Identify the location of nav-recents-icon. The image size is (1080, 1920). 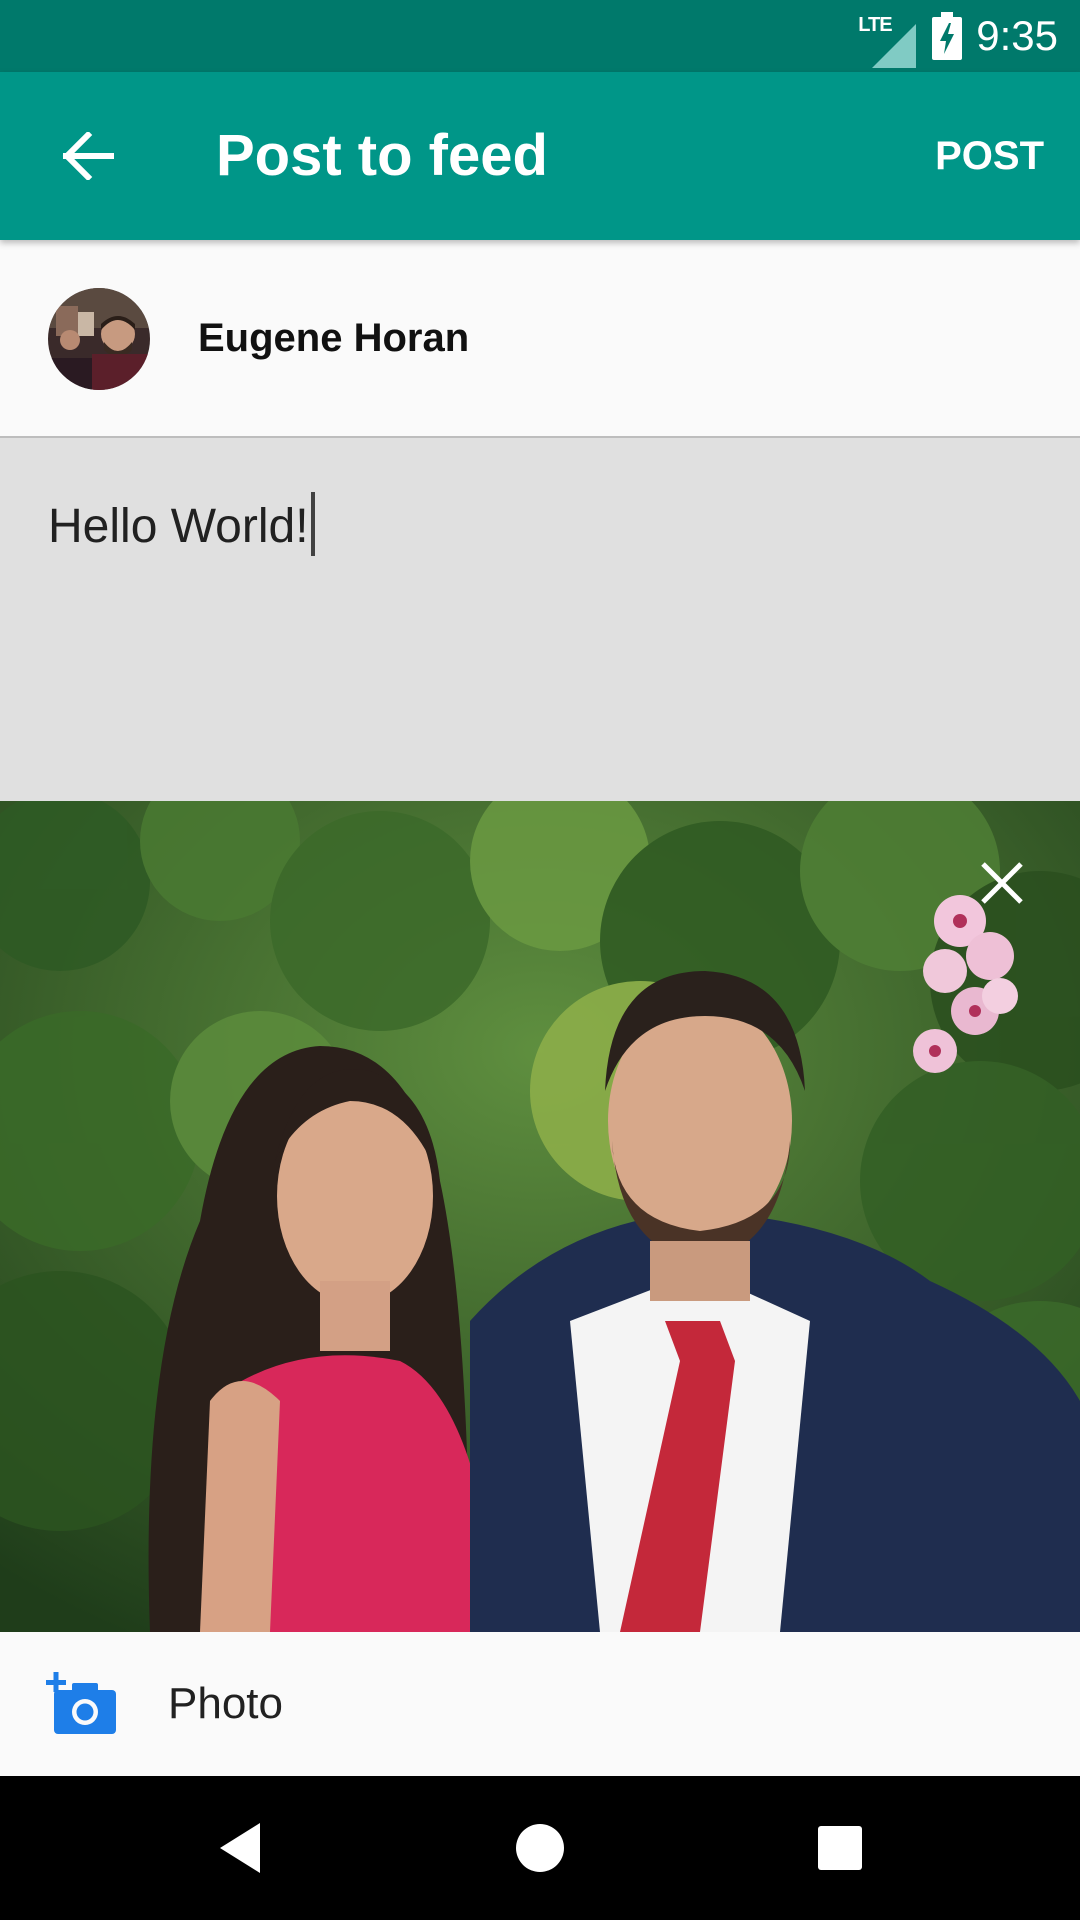
(840, 1848).